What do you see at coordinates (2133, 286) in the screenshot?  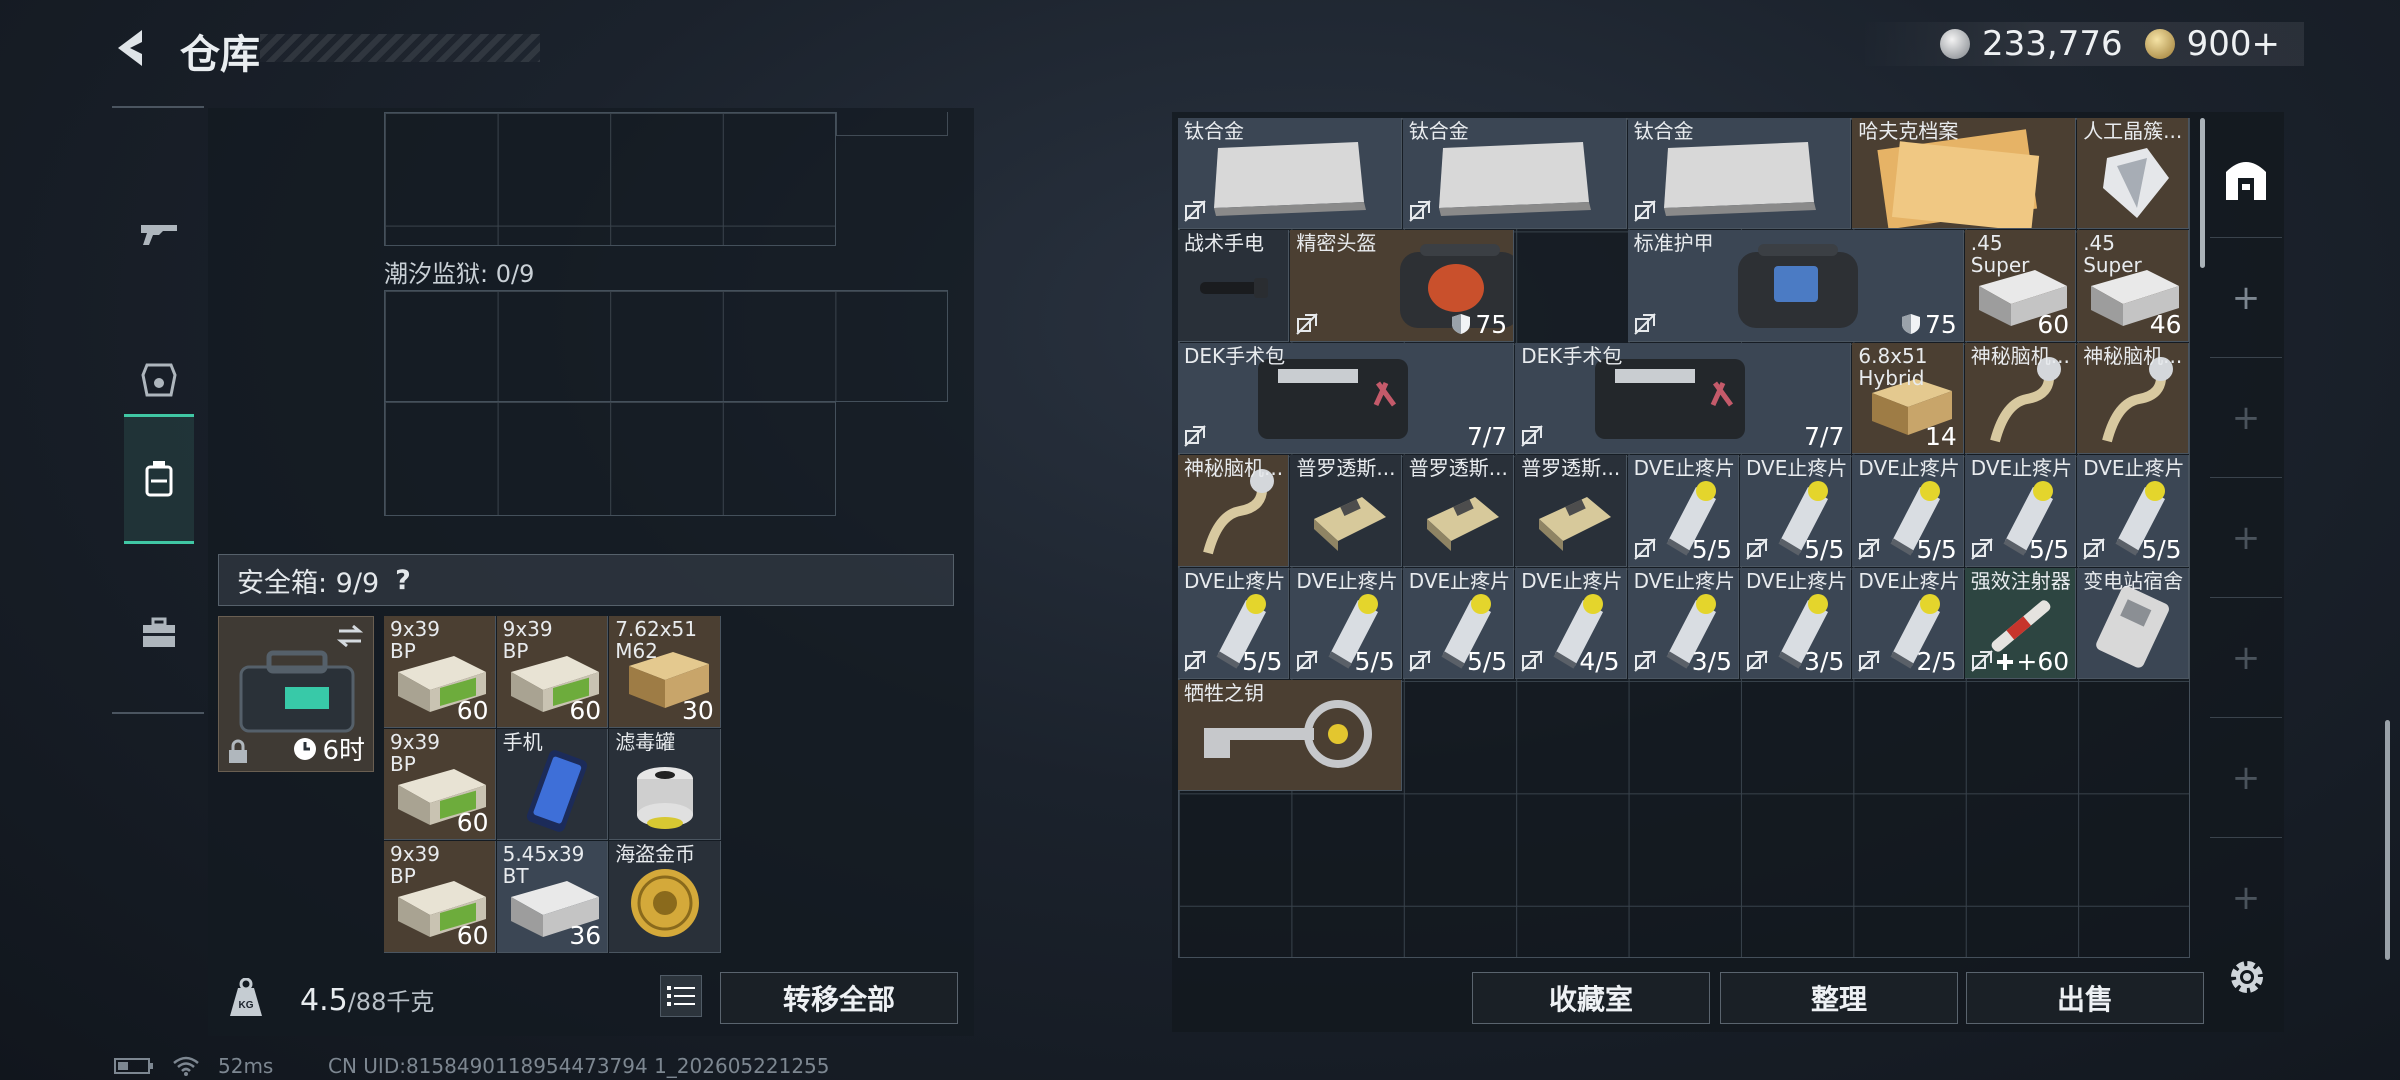 I see `inventory-item: .45 Super 46` at bounding box center [2133, 286].